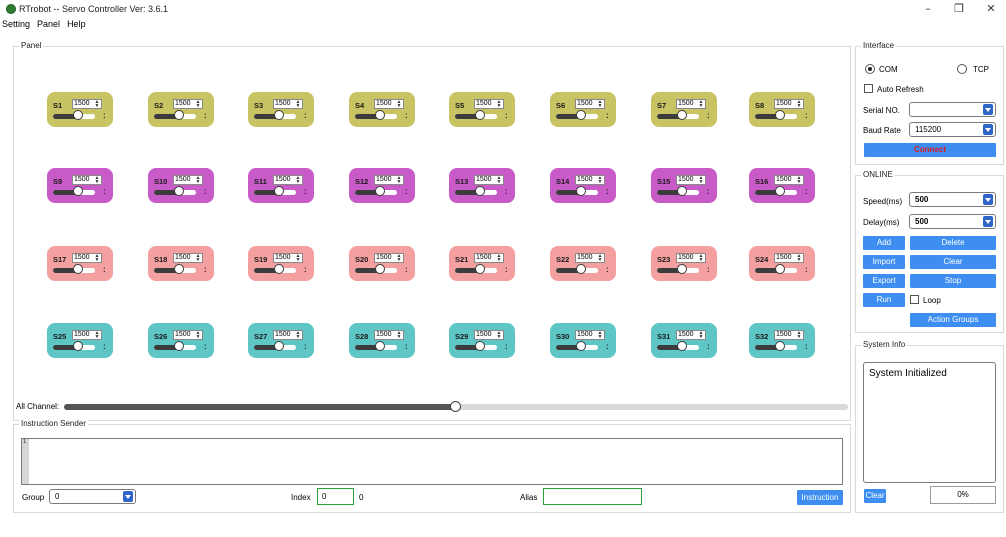 This screenshot has width=1006, height=537. What do you see at coordinates (432, 461) in the screenshot?
I see `instruction-text-area: 1` at bounding box center [432, 461].